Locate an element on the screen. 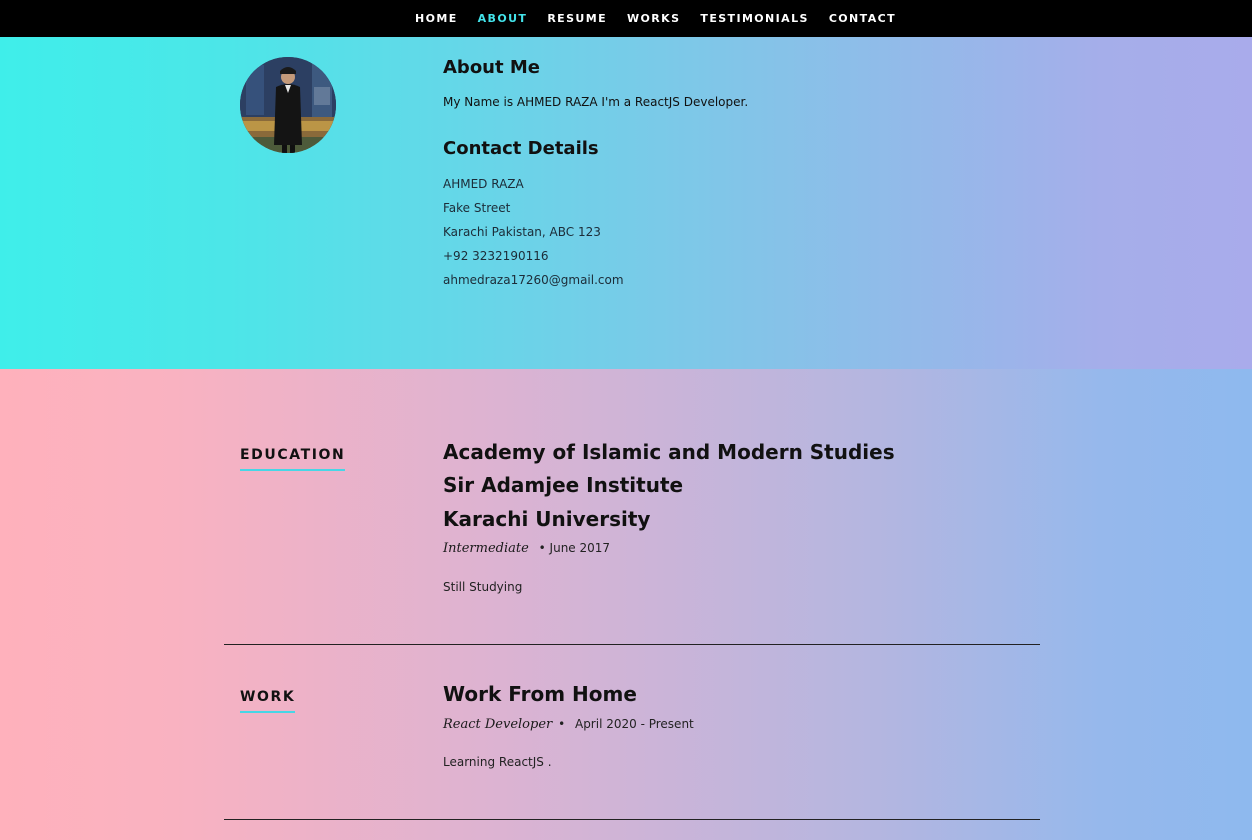 Image resolution: width=1252 pixels, height=840 pixels. school-1: Academy of Islamic and Modern Studies is located at coordinates (669, 452).